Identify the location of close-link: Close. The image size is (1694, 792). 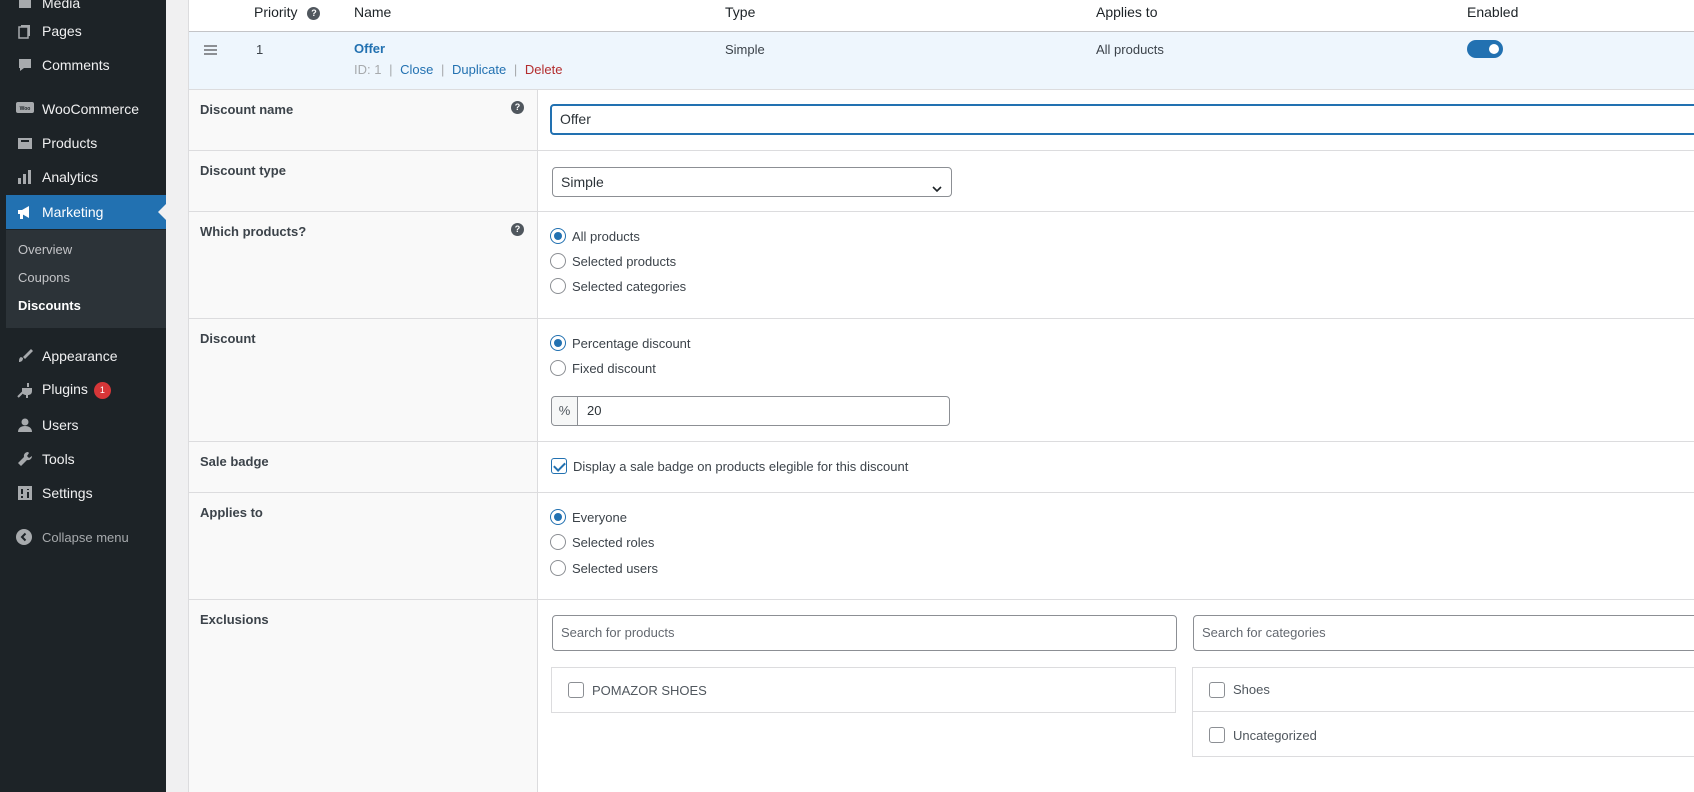
(416, 69).